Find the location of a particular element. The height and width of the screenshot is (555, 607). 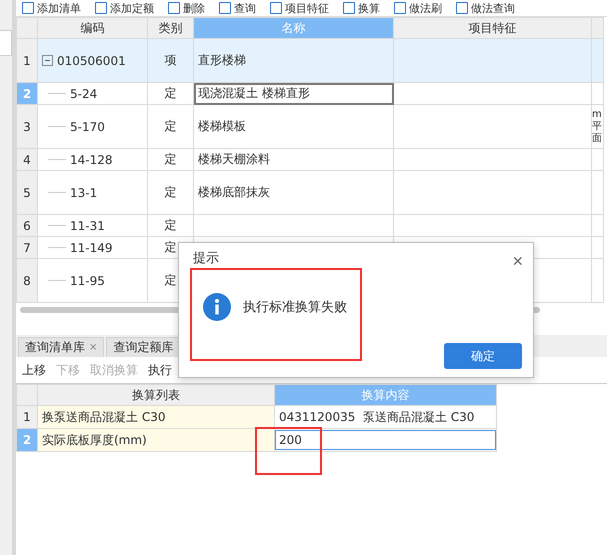

toolbar-button: 做法刷 is located at coordinates (418, 8).